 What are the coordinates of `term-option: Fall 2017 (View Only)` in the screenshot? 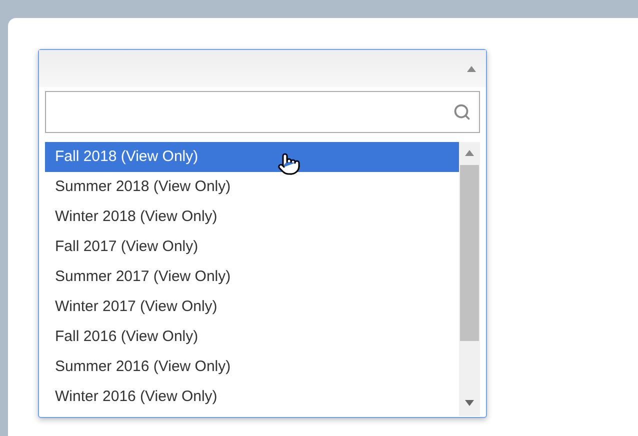 It's located at (252, 247).